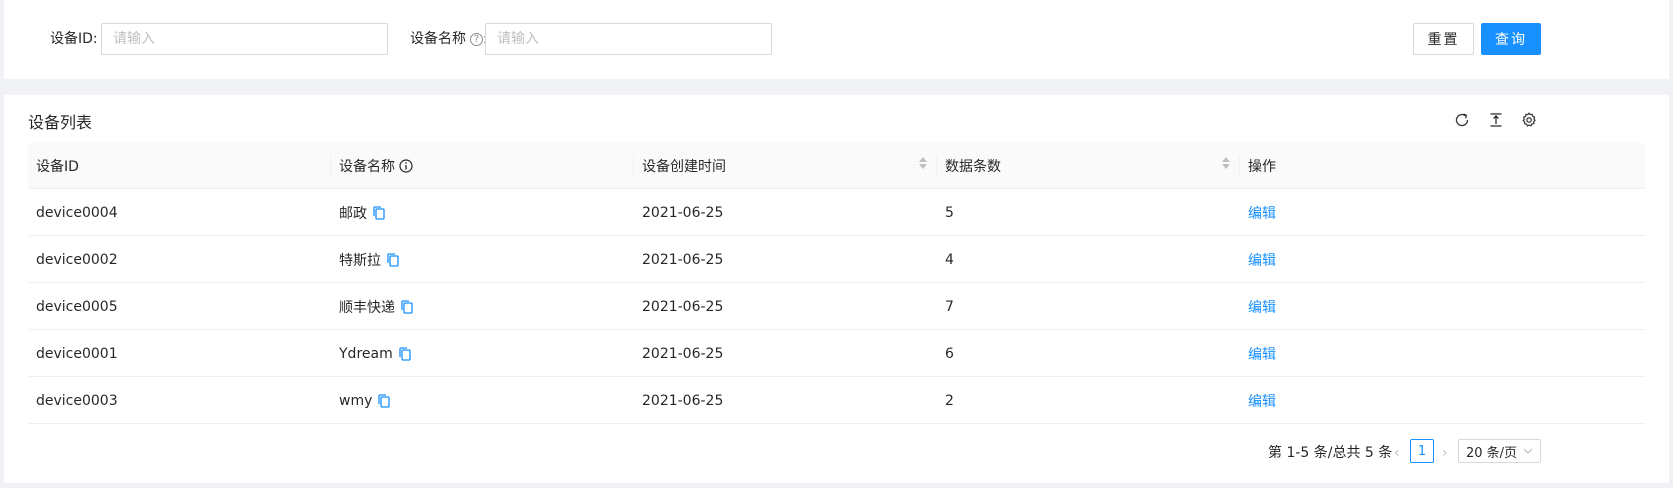 The height and width of the screenshot is (488, 1673). Describe the element at coordinates (628, 39) in the screenshot. I see `device-name-input` at that location.